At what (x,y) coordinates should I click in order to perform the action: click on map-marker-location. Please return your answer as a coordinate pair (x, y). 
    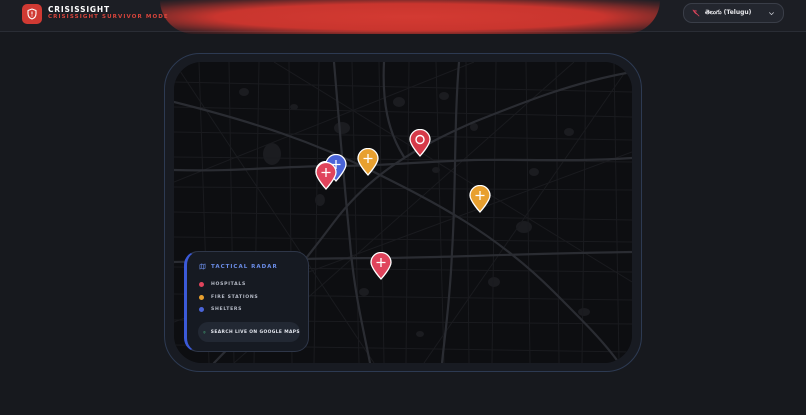
    Looking at the image, I should click on (420, 143).